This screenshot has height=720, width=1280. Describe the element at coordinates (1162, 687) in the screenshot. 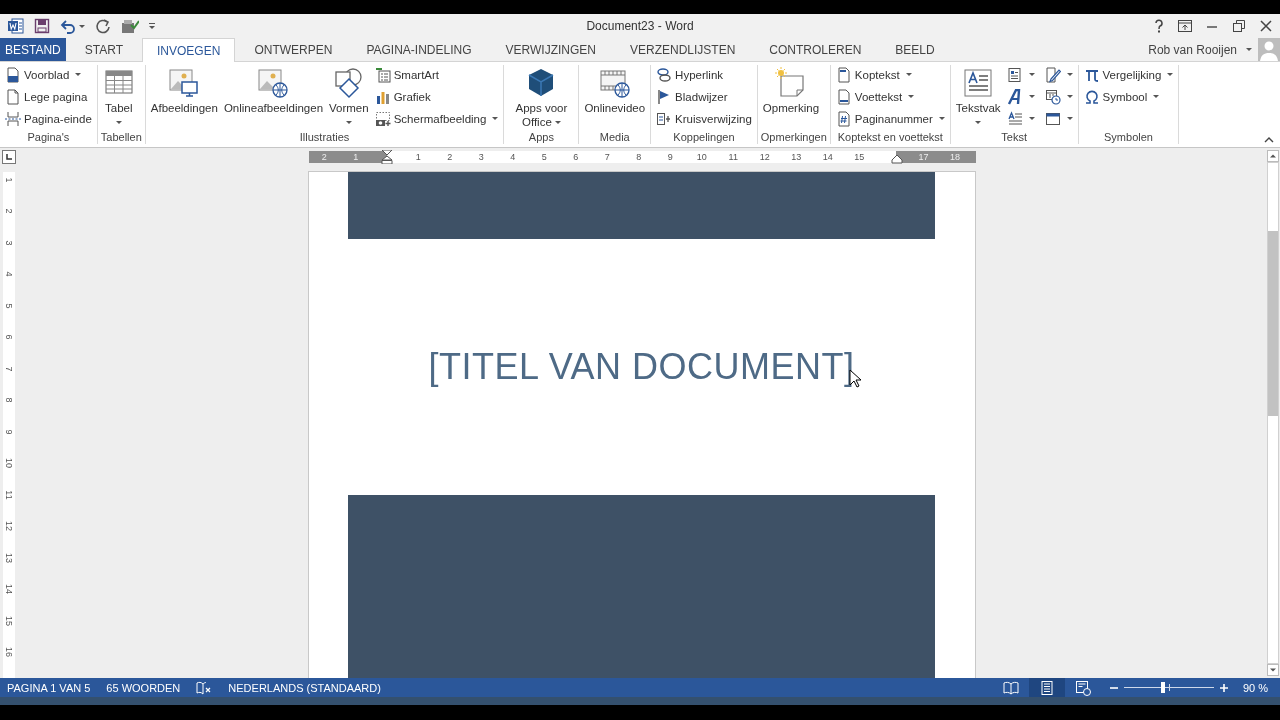

I see `slider-thumb` at that location.